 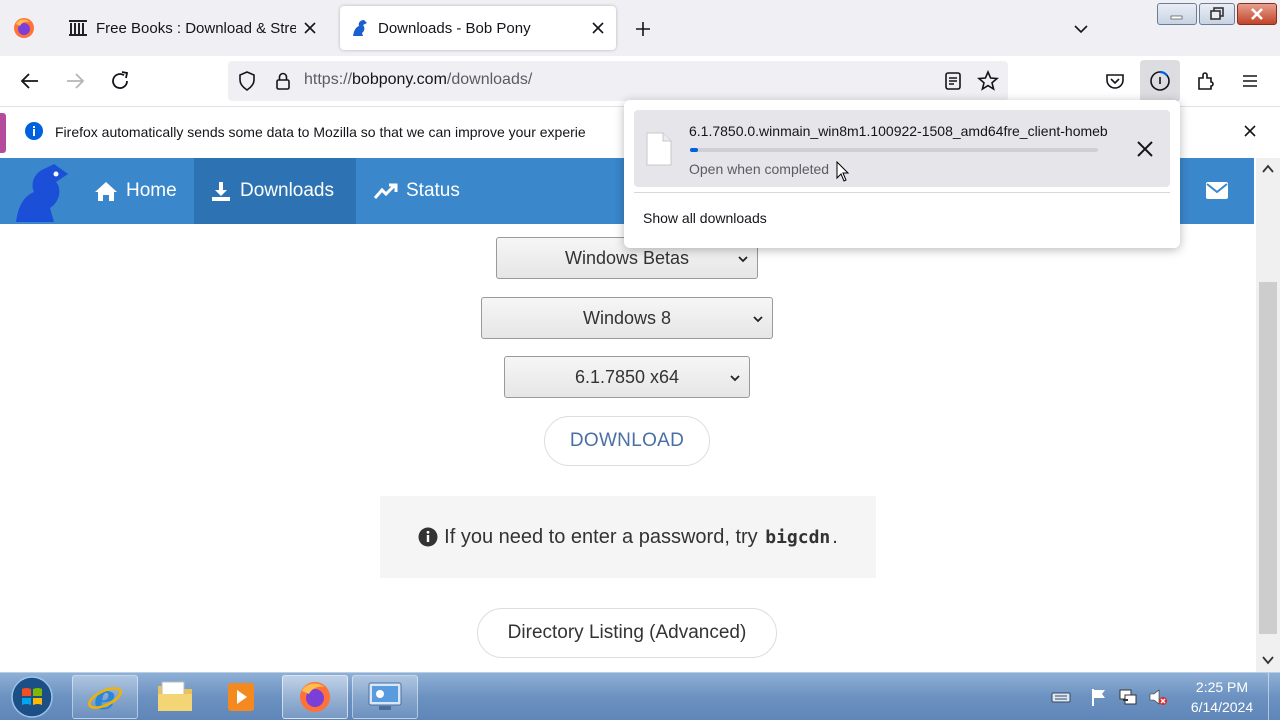 I want to click on media-player-icon, so click(x=241, y=697).